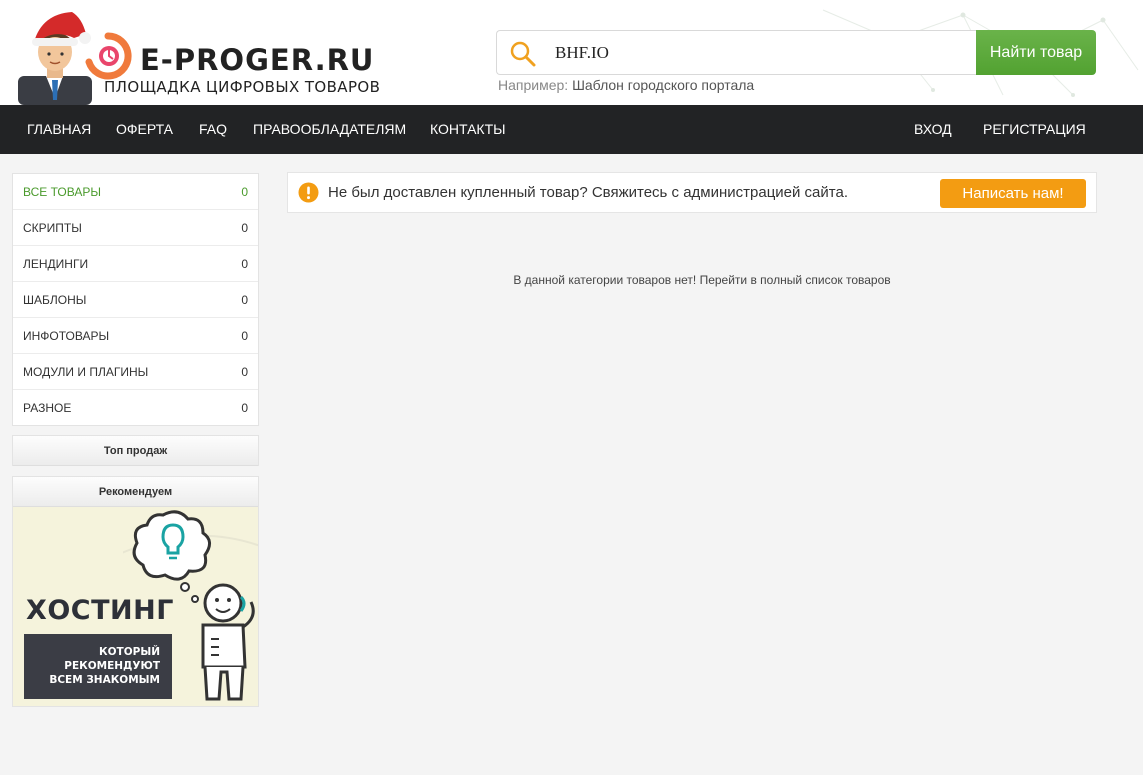  Describe the element at coordinates (55, 300) in the screenshot. I see `category-label: ШАБЛОНЫ` at that location.